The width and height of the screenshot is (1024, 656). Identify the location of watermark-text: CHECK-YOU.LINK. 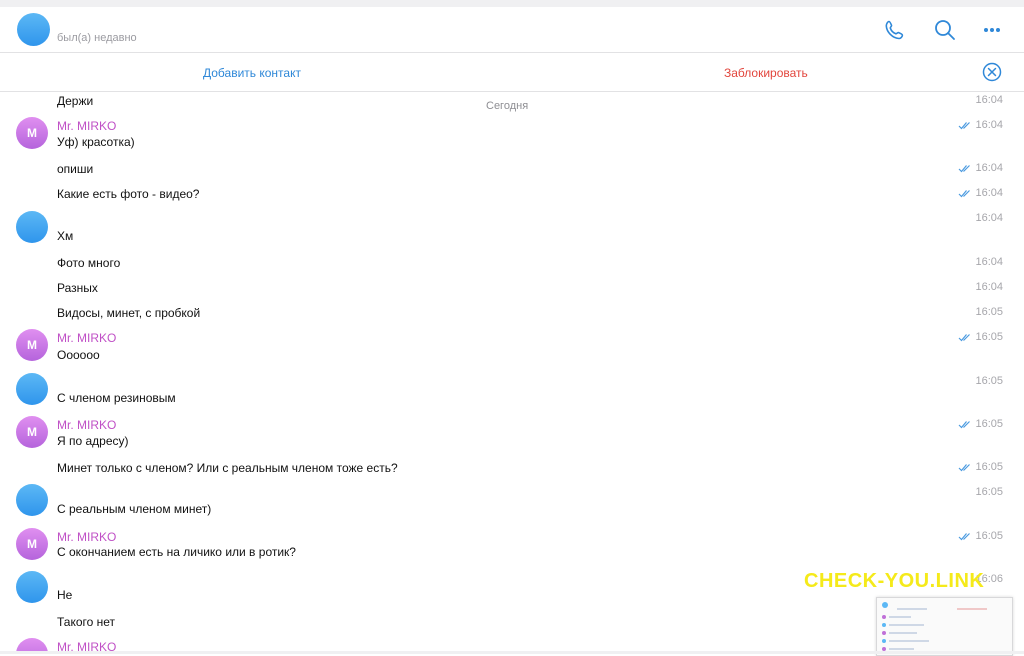
(894, 581).